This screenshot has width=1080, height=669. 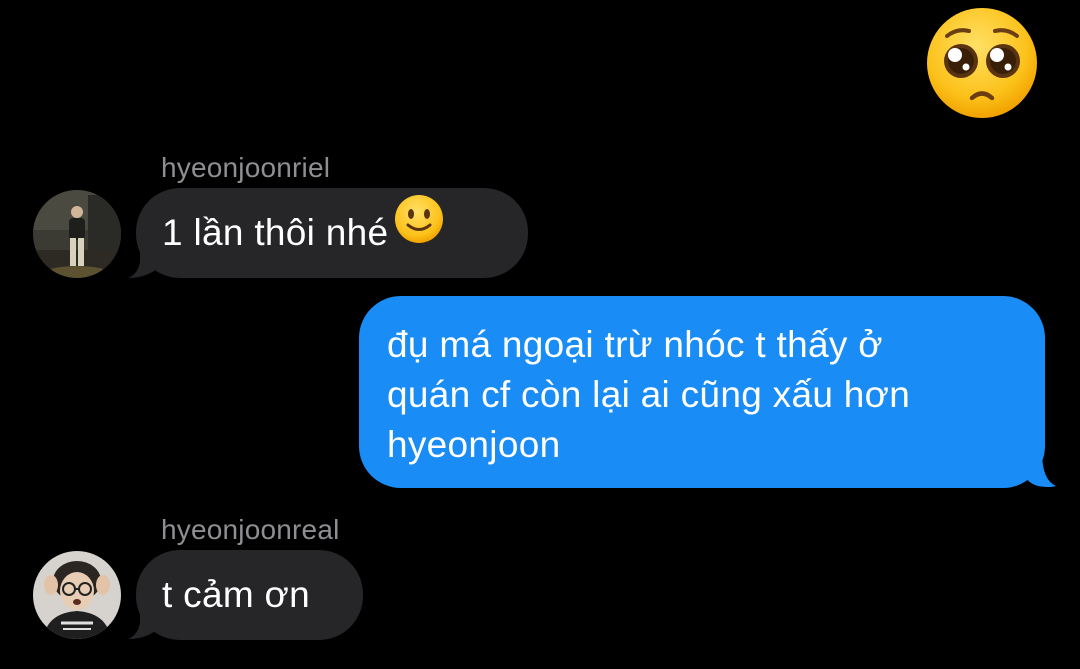 What do you see at coordinates (77, 595) in the screenshot?
I see `avatar-hyeonjoonreal` at bounding box center [77, 595].